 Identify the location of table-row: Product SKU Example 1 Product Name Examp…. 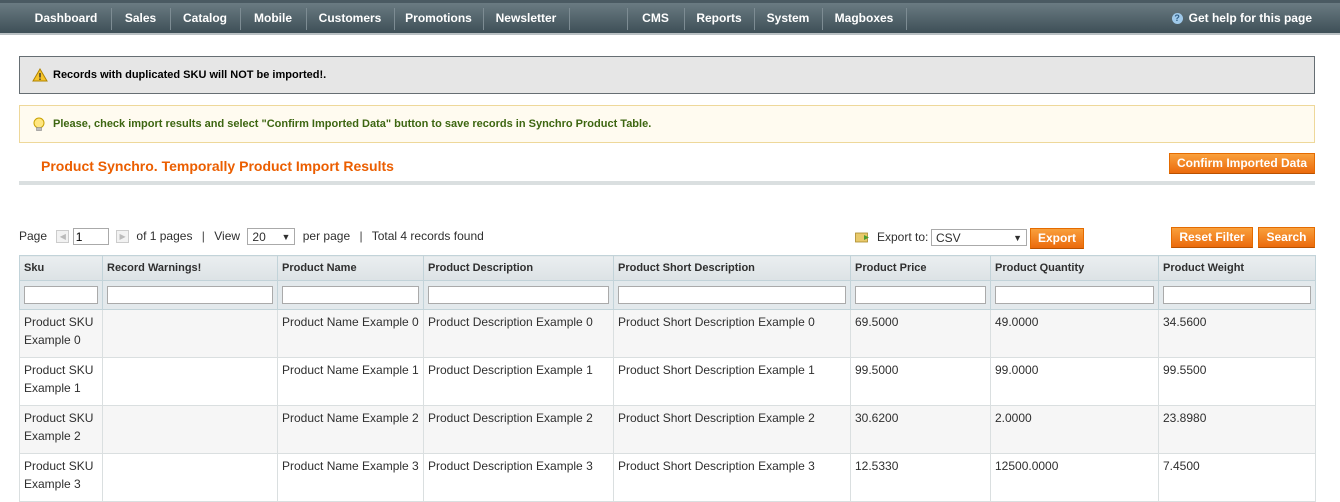
(667, 381).